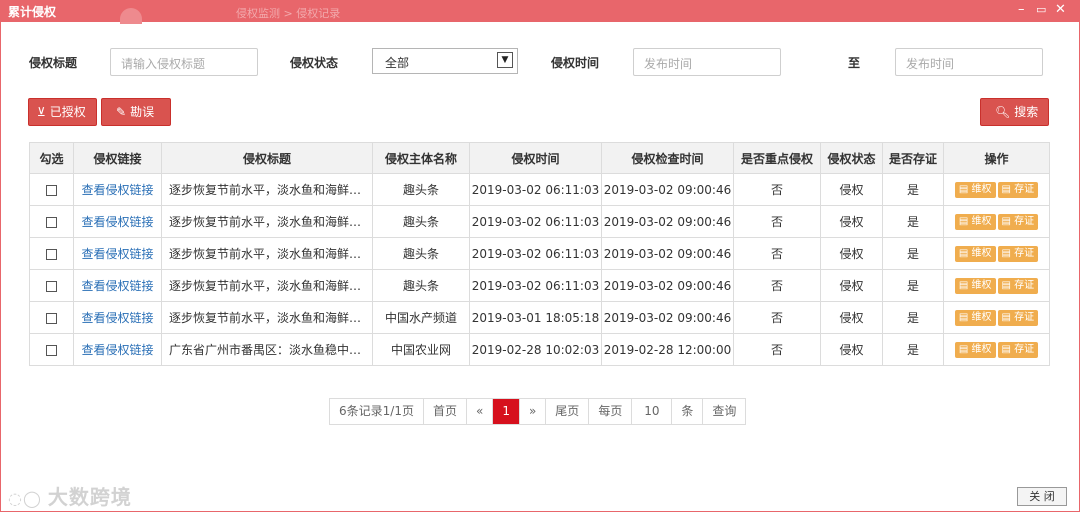 This screenshot has width=1080, height=515. I want to click on row-evidence: 是, so click(913, 349).